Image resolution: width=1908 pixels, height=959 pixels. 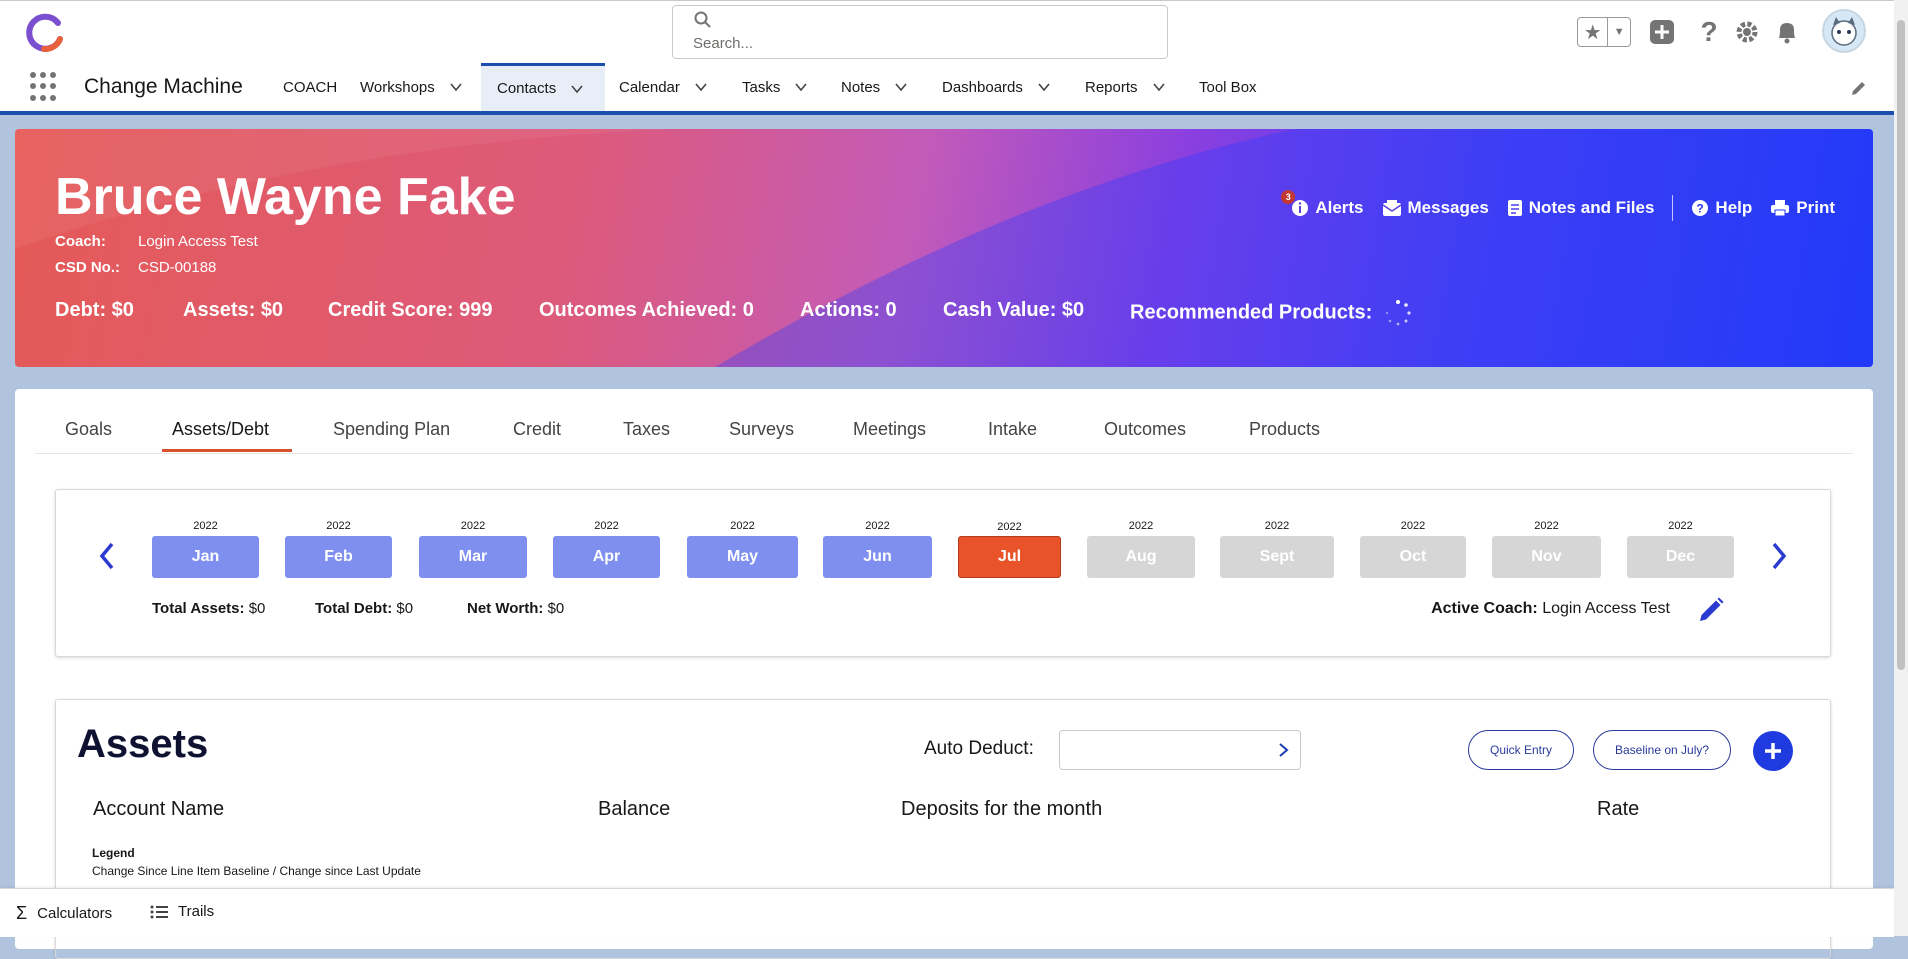 What do you see at coordinates (646, 429) in the screenshot?
I see `tab-taxes: Taxes` at bounding box center [646, 429].